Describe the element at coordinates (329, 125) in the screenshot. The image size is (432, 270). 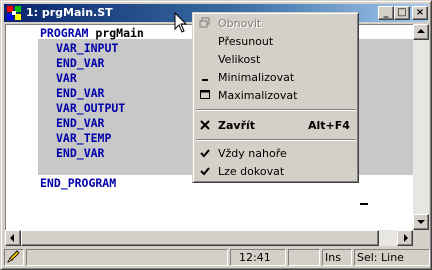
I see `shortcut-label: Alt+F4` at that location.